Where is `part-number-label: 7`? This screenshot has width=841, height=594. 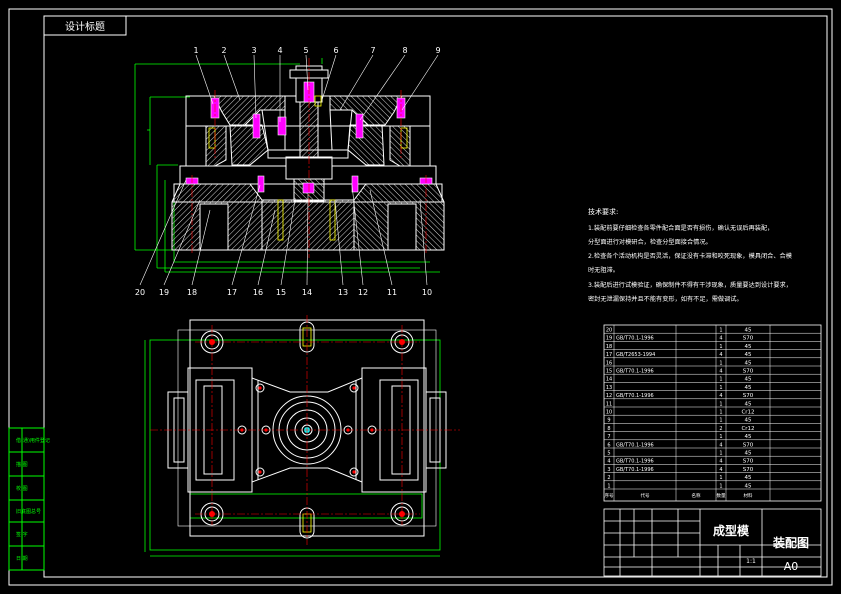 part-number-label: 7 is located at coordinates (372, 50).